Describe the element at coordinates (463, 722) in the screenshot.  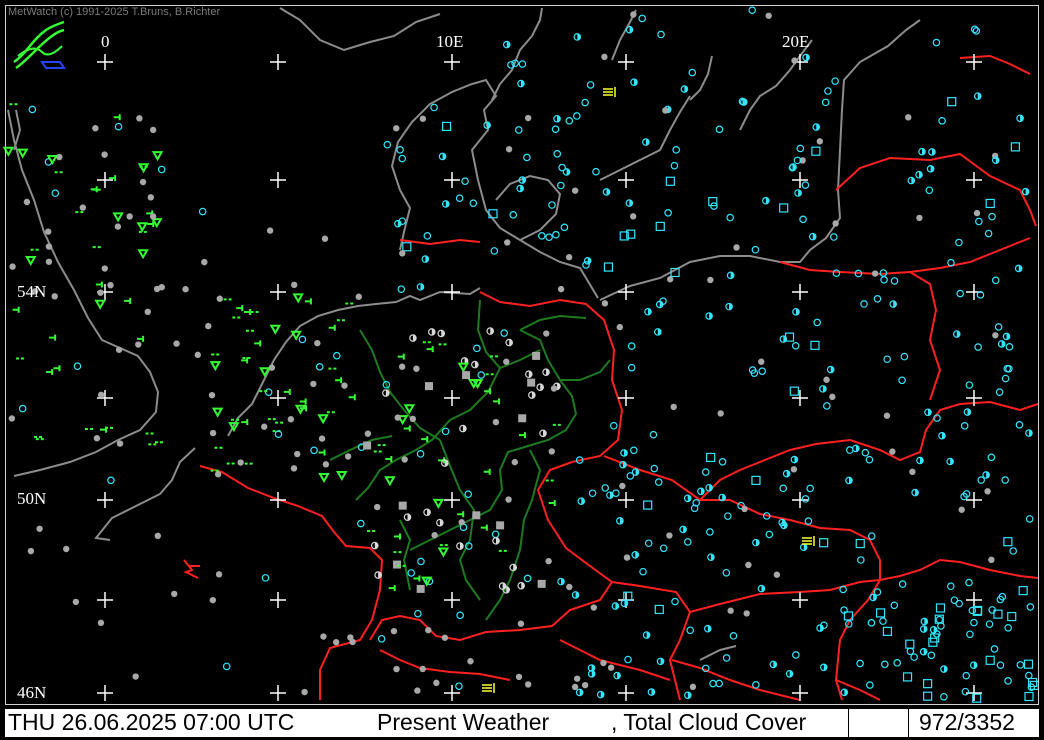
I see `status-product: Present Weather` at that location.